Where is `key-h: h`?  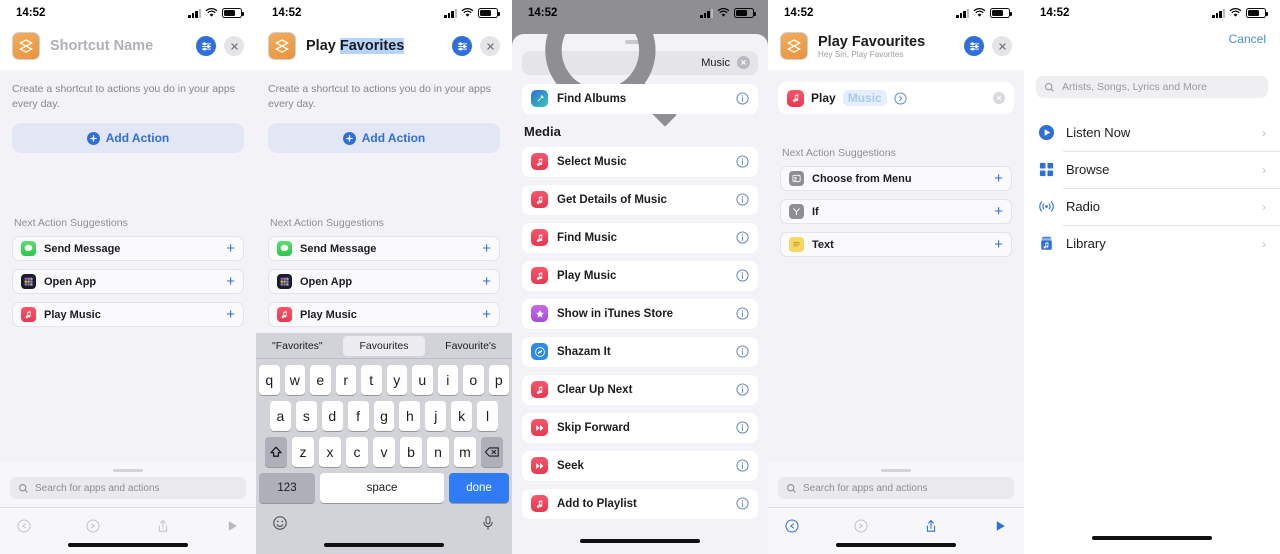 key-h: h is located at coordinates (410, 416).